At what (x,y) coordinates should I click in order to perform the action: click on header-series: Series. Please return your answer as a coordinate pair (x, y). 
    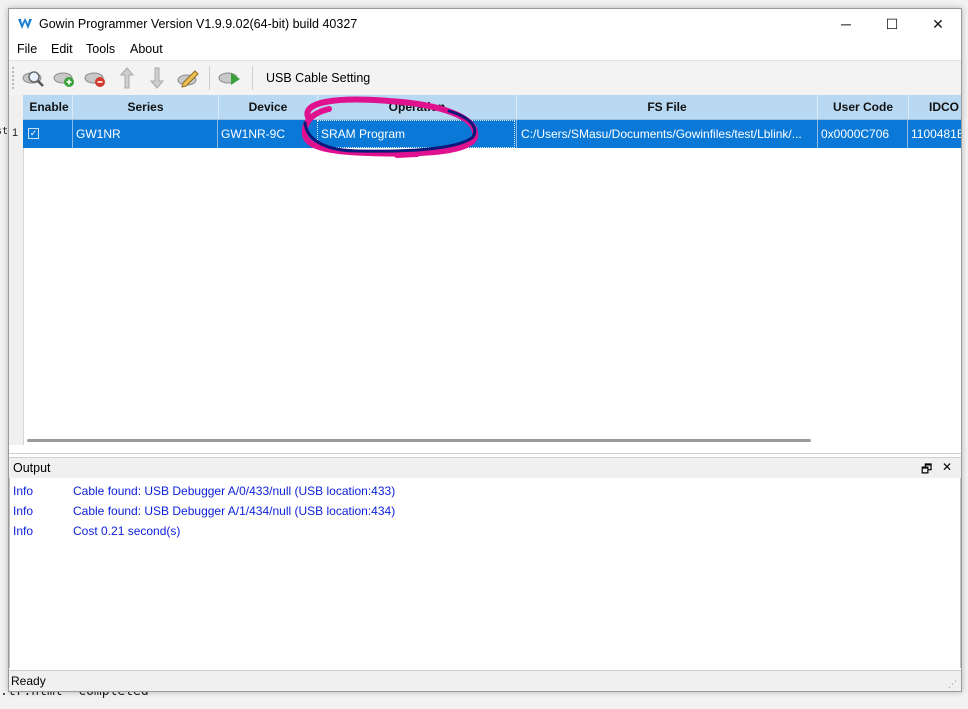
    Looking at the image, I should click on (145, 107).